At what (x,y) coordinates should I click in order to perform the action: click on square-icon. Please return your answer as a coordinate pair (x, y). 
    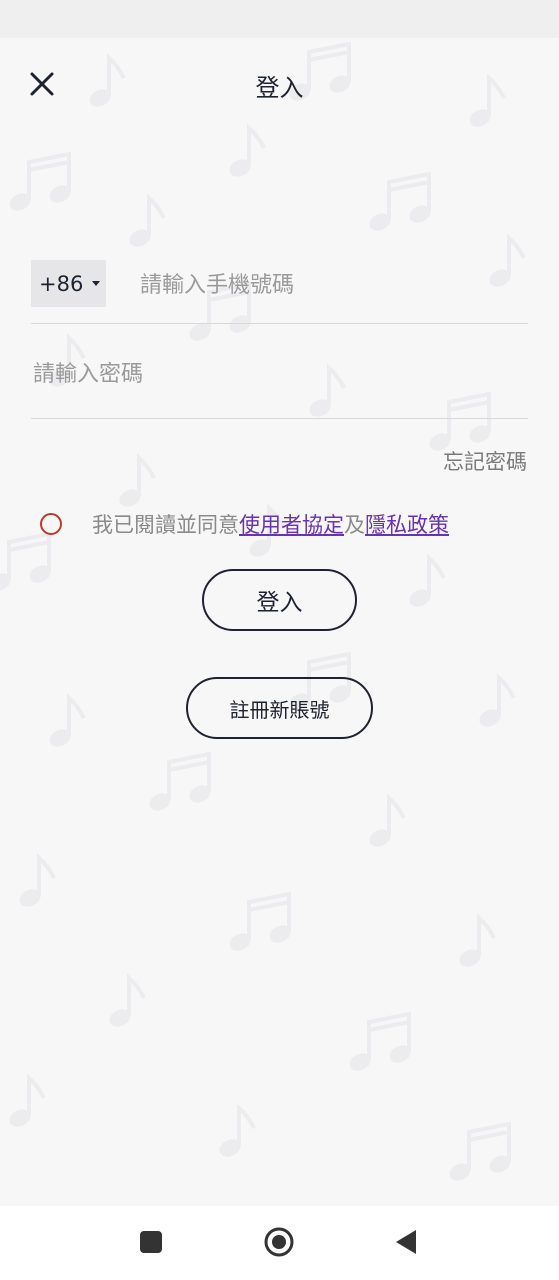
    Looking at the image, I should click on (151, 1244).